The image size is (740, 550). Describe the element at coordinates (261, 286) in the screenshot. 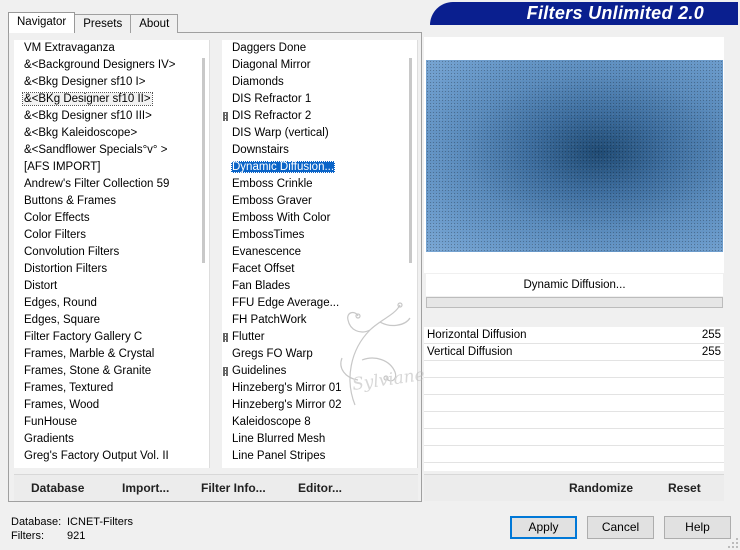

I see `filter-item-label: Fan Blades` at that location.